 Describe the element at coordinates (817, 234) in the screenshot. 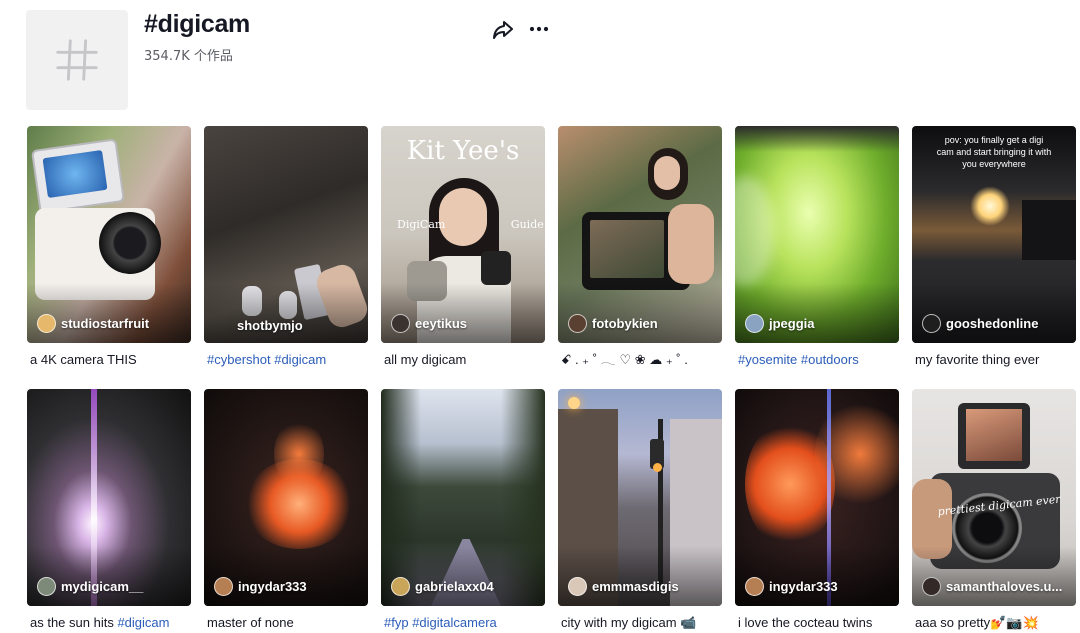

I see `video-thumbnail: jpeggia` at that location.